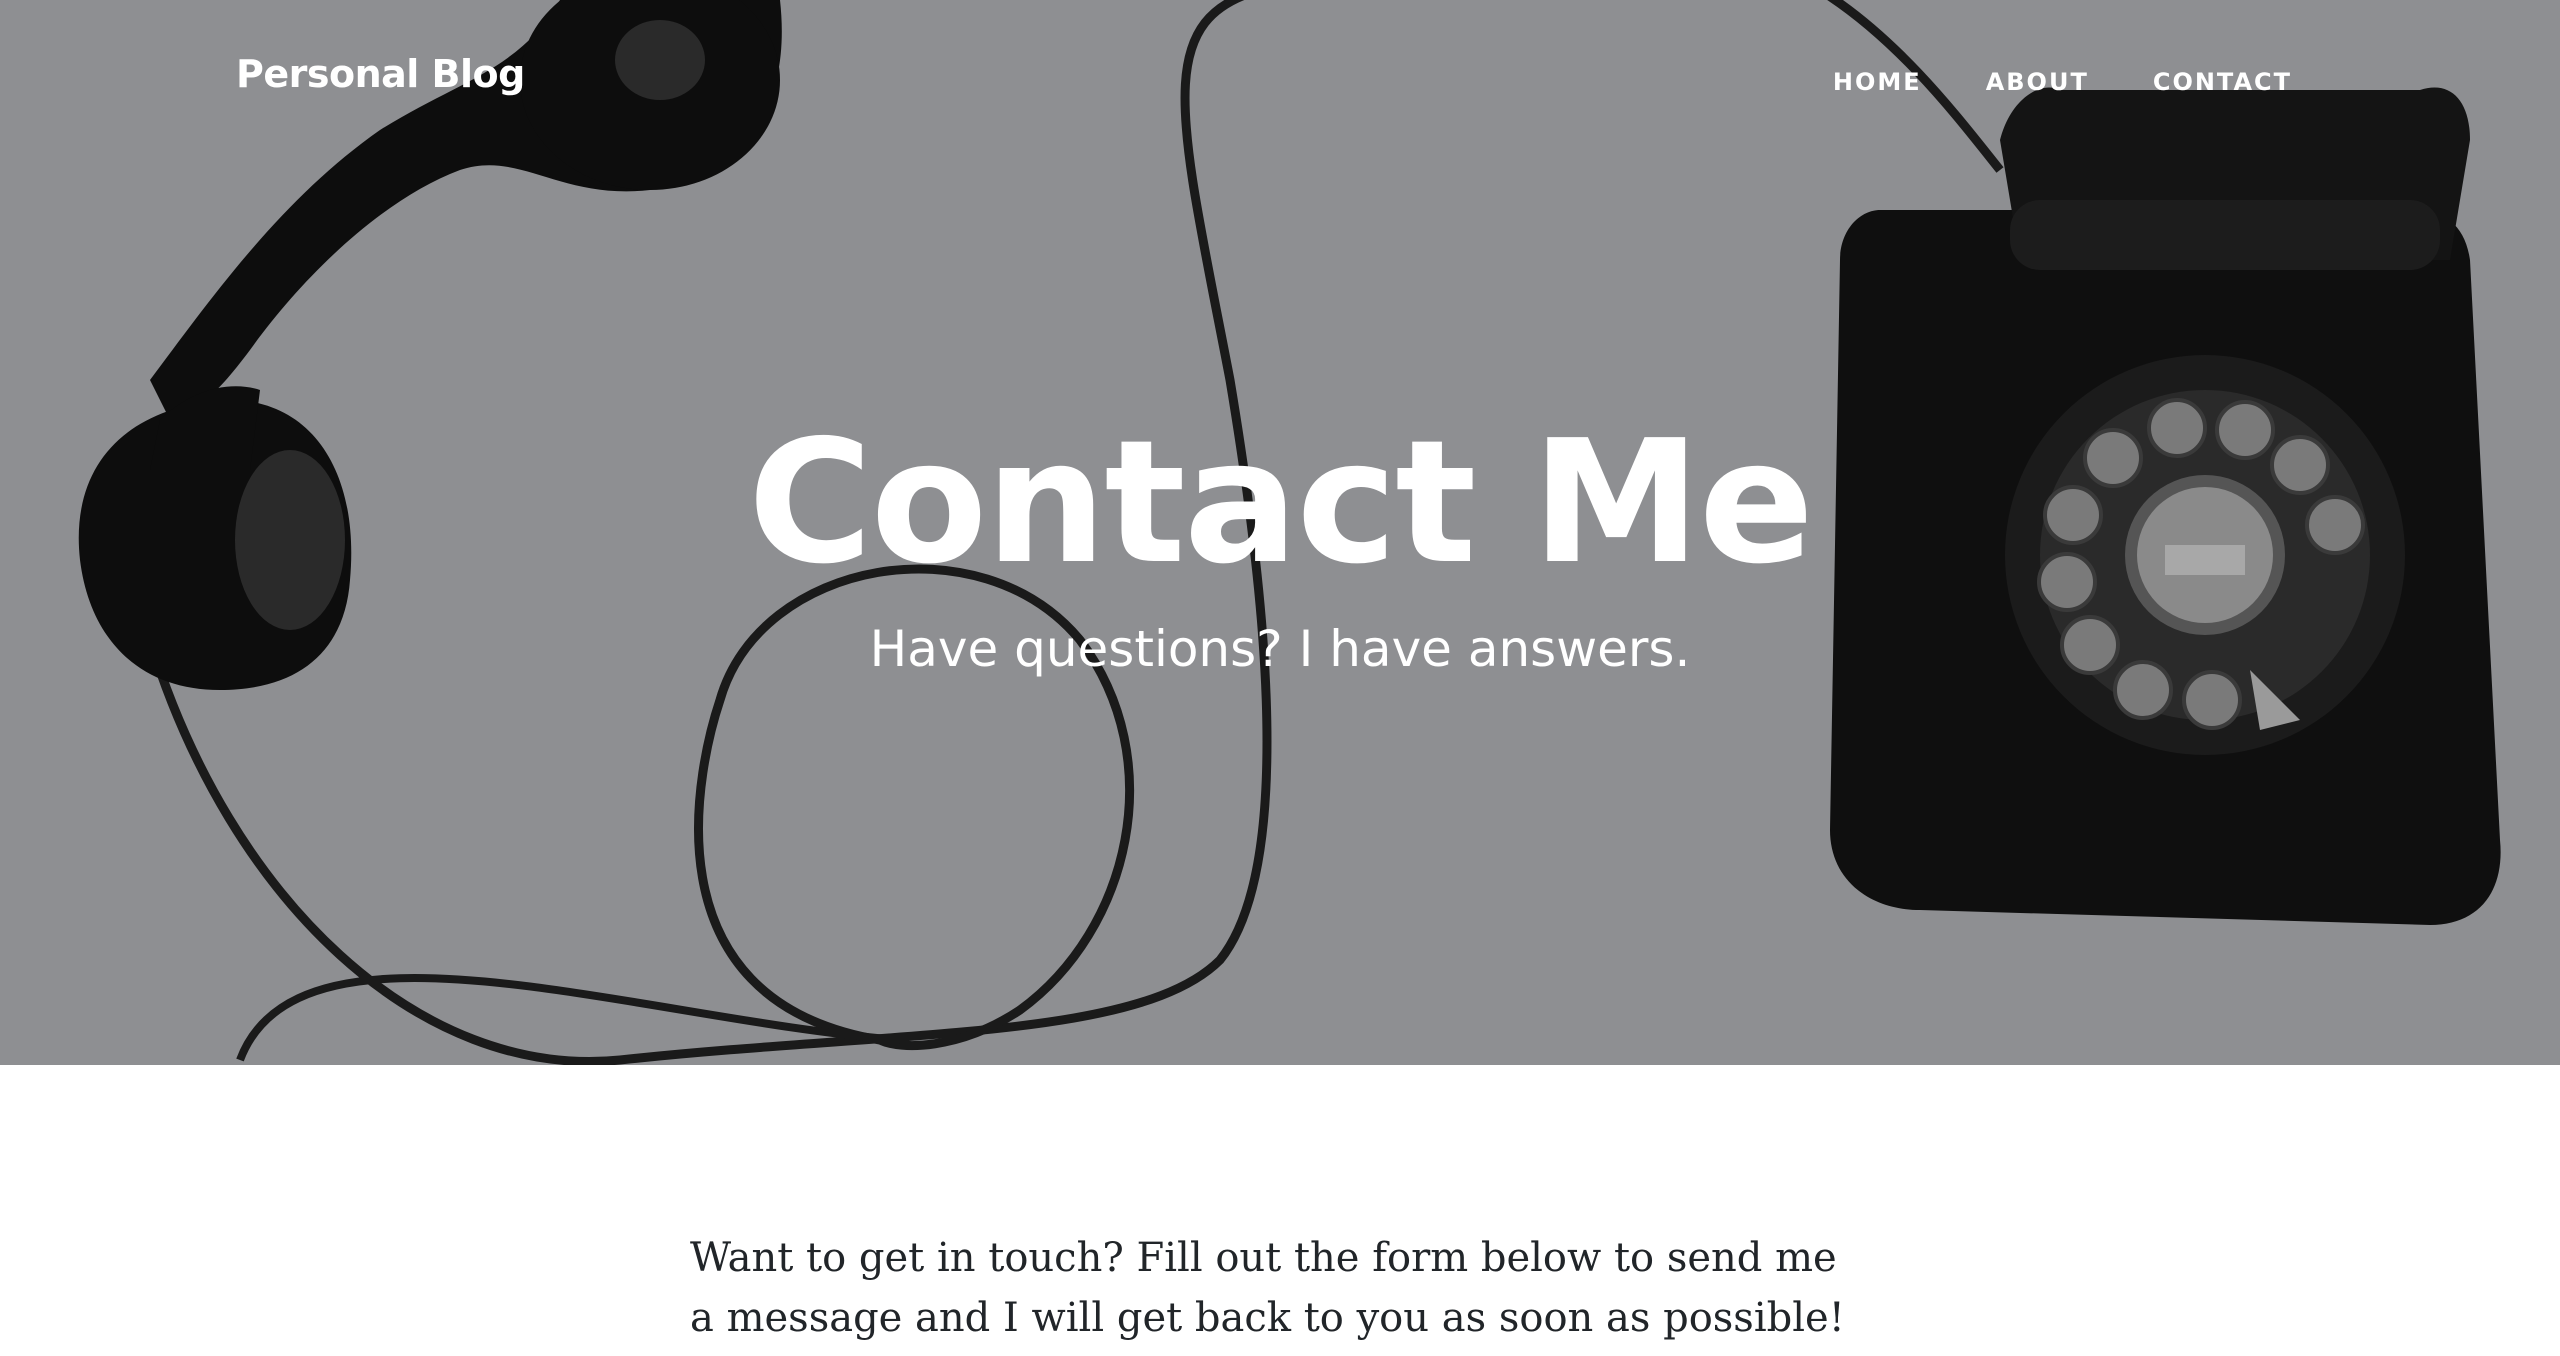 The image size is (2560, 1356). Describe the element at coordinates (380, 74) in the screenshot. I see `brand-link: Personal Blog` at that location.